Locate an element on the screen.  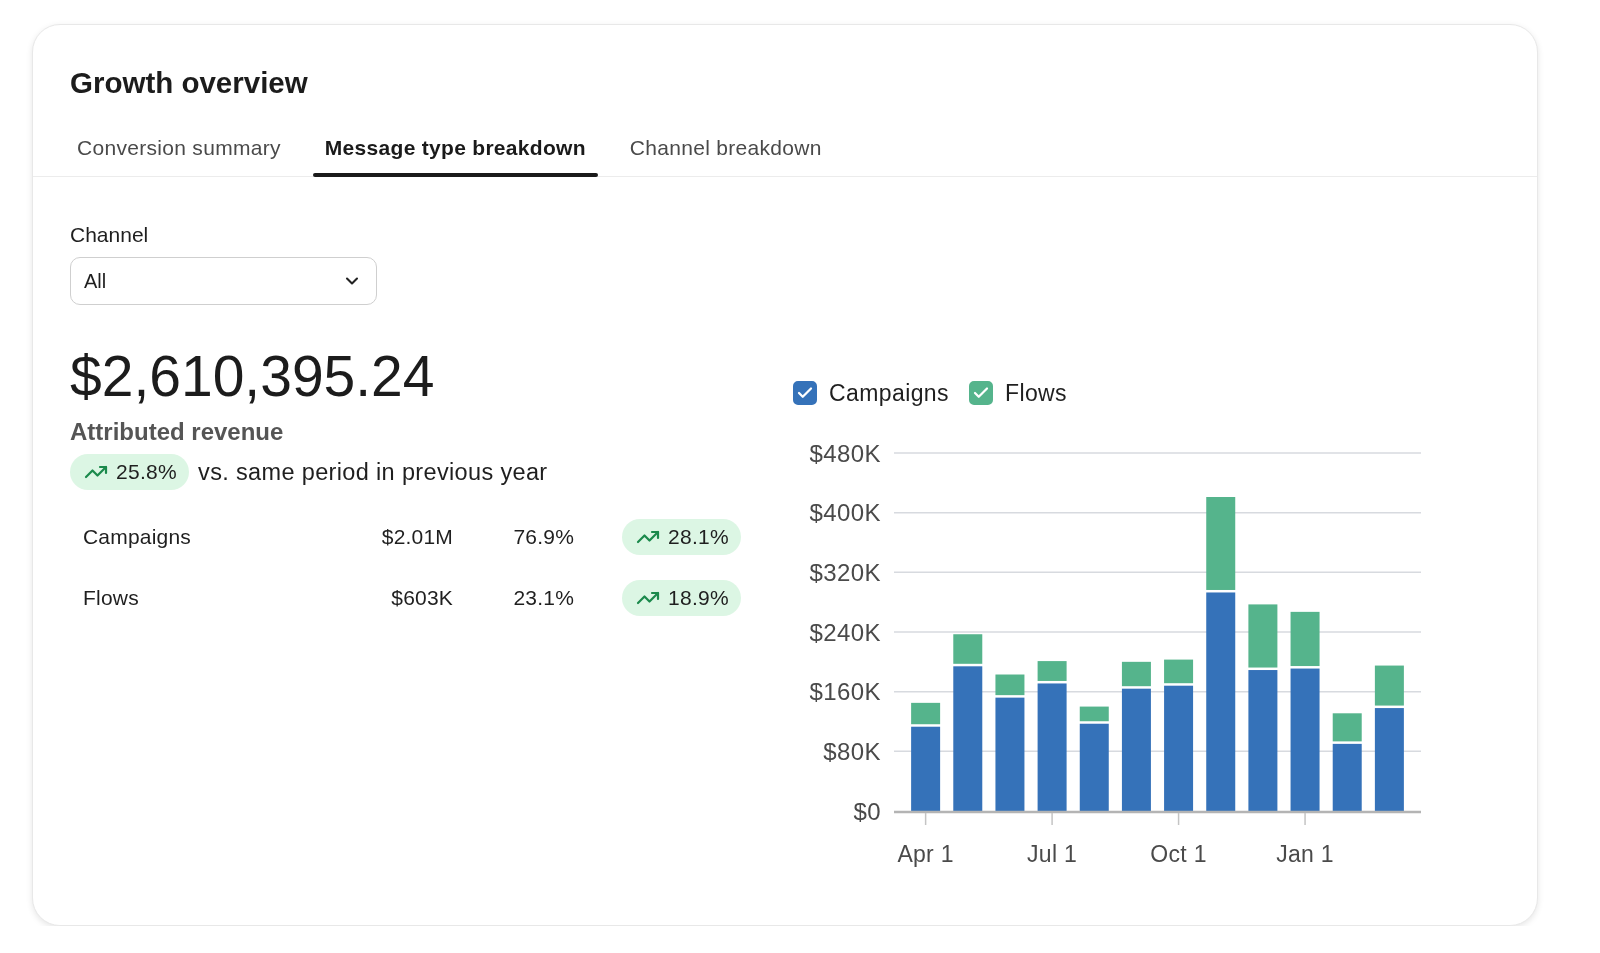
card-title: Growth overview is located at coordinates (189, 83).